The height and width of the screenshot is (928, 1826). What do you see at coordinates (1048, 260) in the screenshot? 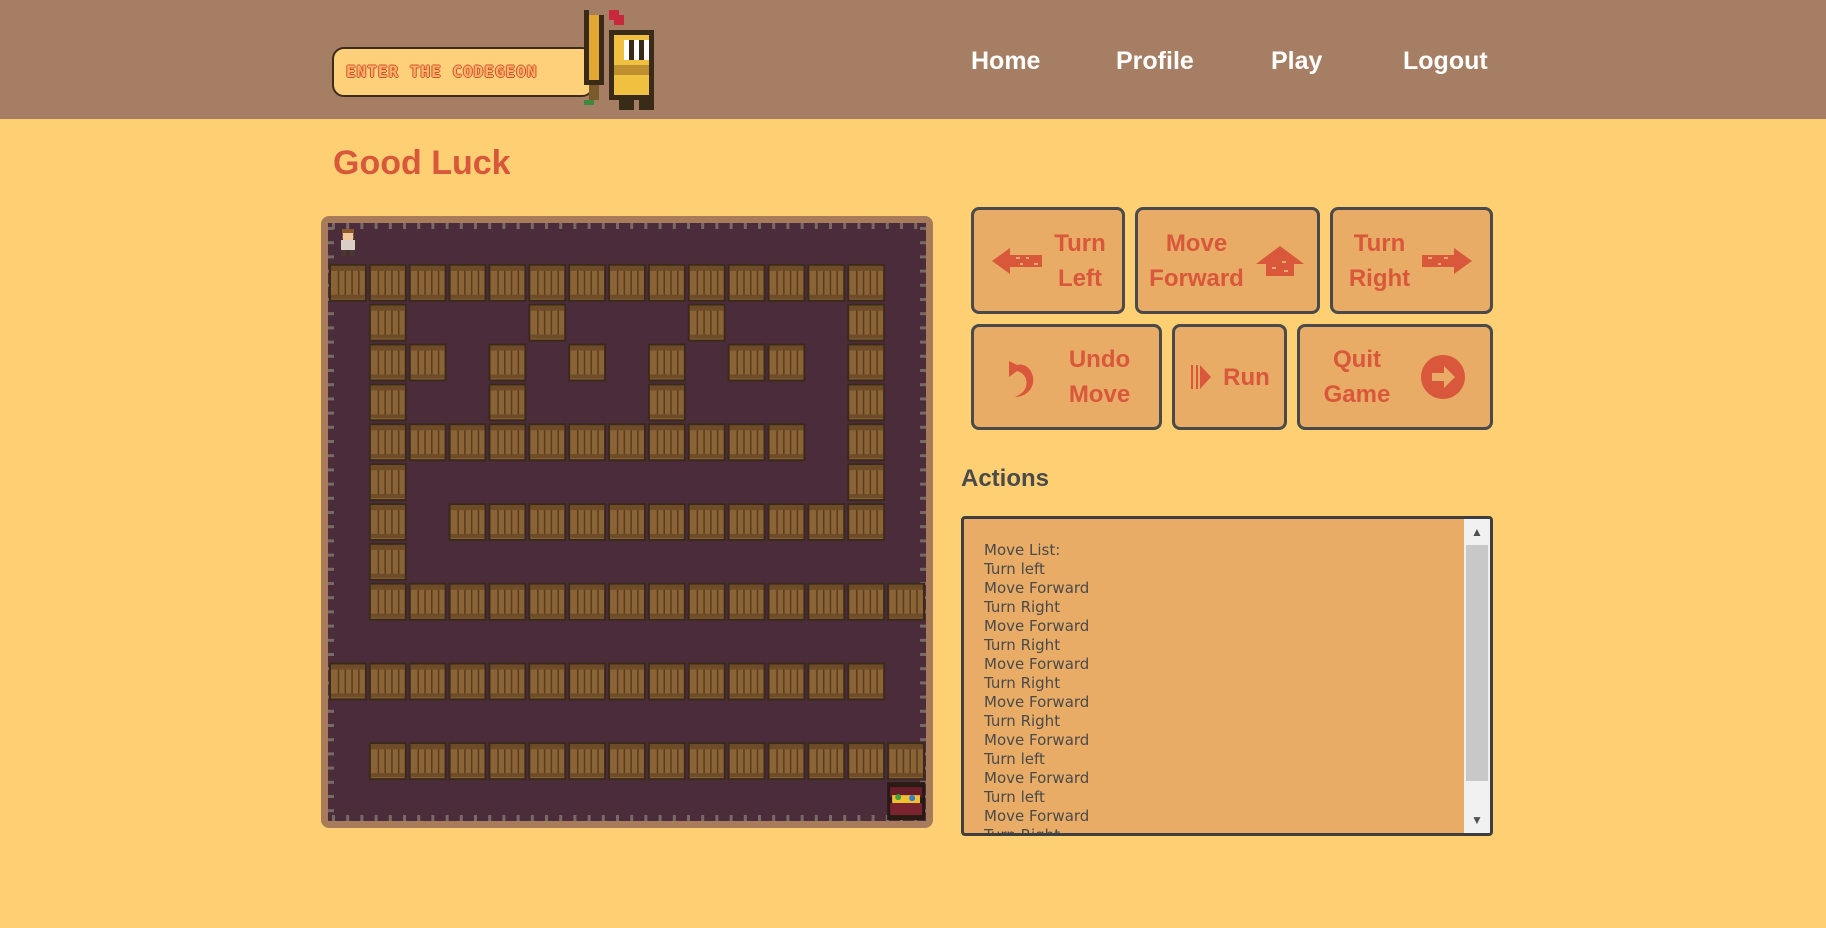
I see `turn-left-button: Turn Left` at bounding box center [1048, 260].